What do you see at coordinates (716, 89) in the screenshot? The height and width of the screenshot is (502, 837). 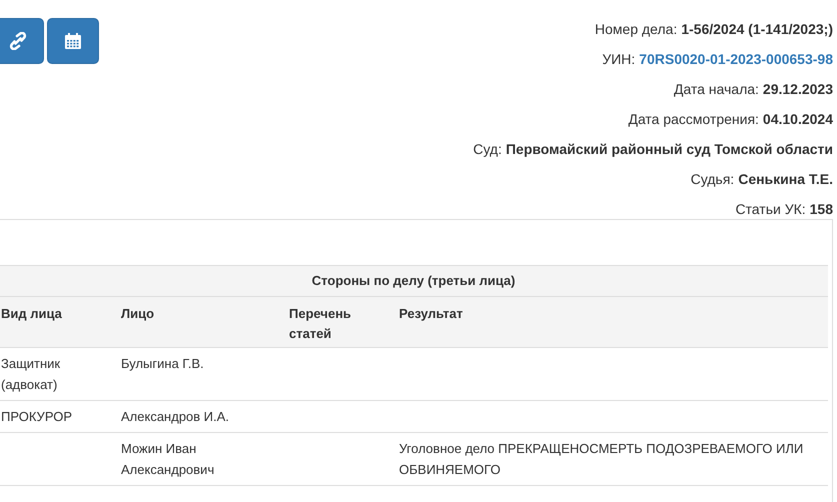 I see `field-label: Дата начала:` at bounding box center [716, 89].